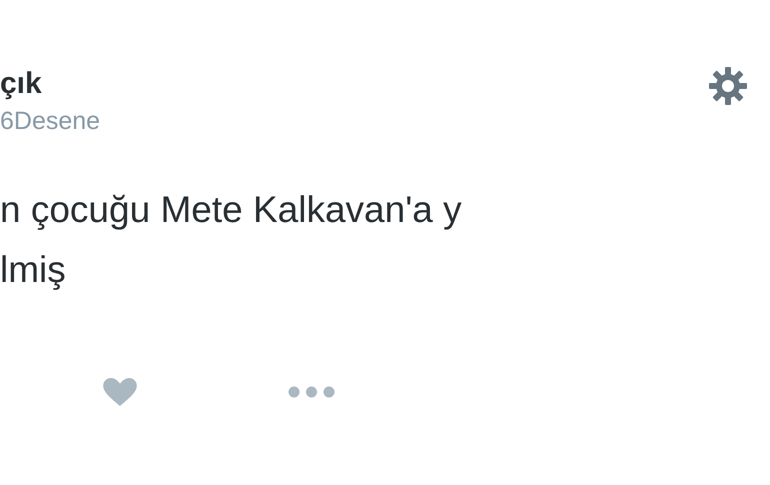 The width and height of the screenshot is (770, 485). Describe the element at coordinates (33, 270) in the screenshot. I see `tweet-text: lmiş` at that location.